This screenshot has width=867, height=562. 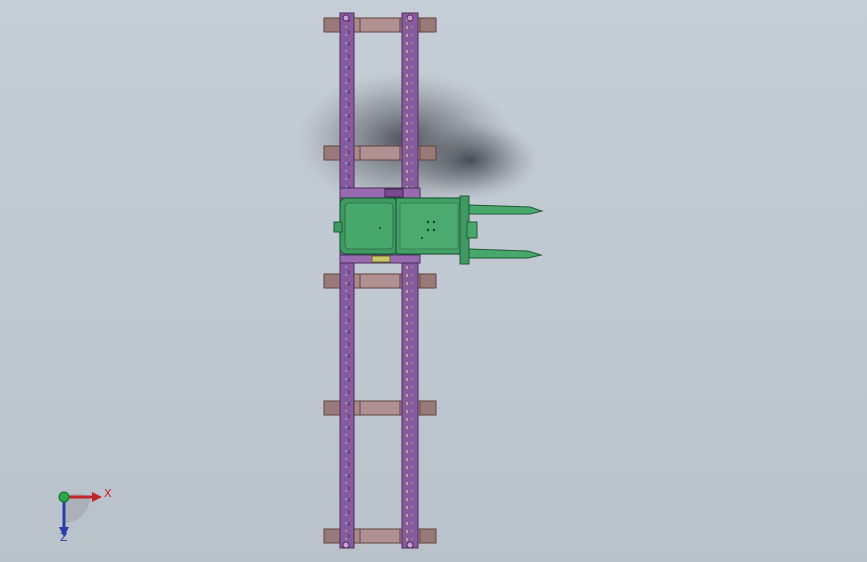 What do you see at coordinates (398, 226) in the screenshot?
I see `lift-body` at bounding box center [398, 226].